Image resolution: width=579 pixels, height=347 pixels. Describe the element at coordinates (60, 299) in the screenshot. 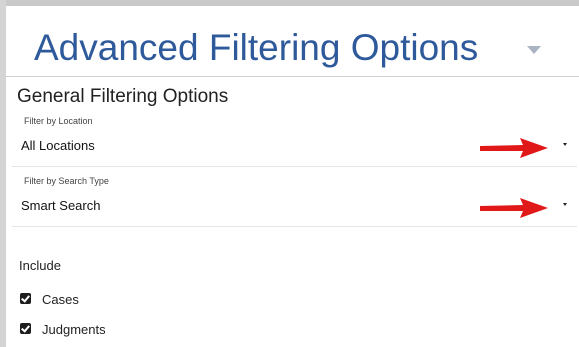

I see `checkbox-label: Cases` at that location.